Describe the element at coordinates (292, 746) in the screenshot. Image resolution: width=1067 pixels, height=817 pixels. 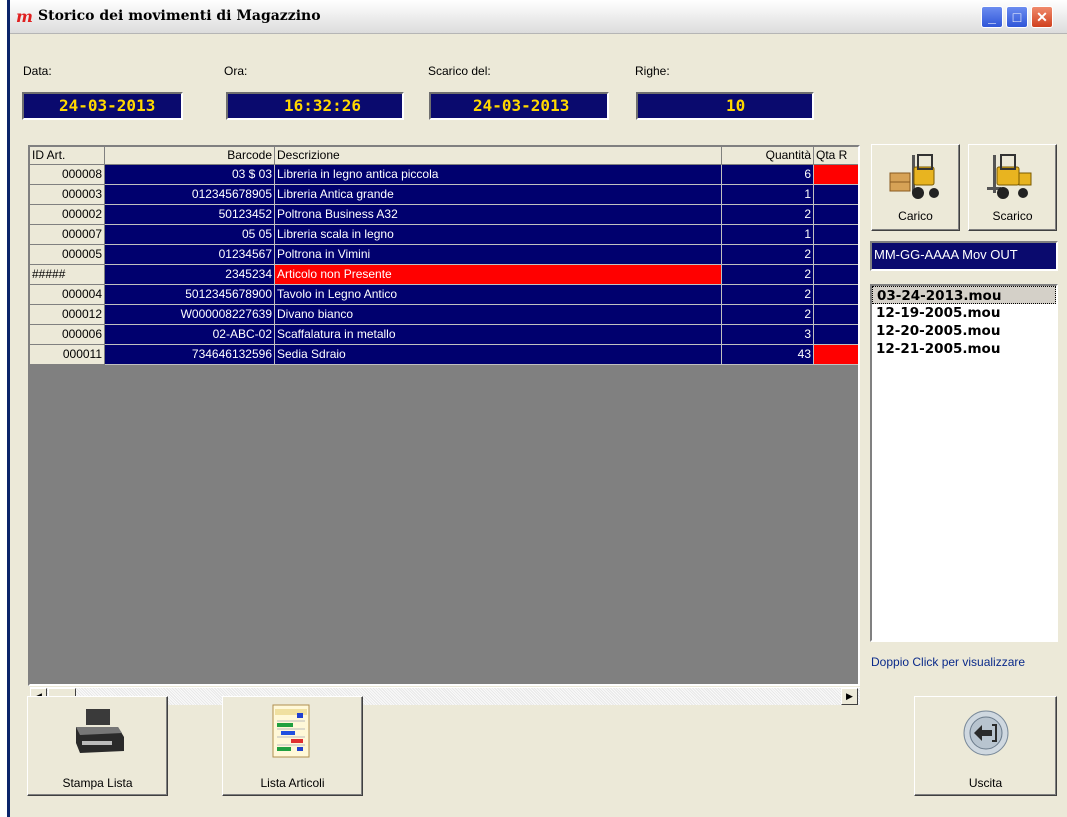
I see `lista-articoli-button: Lista Articoli` at that location.